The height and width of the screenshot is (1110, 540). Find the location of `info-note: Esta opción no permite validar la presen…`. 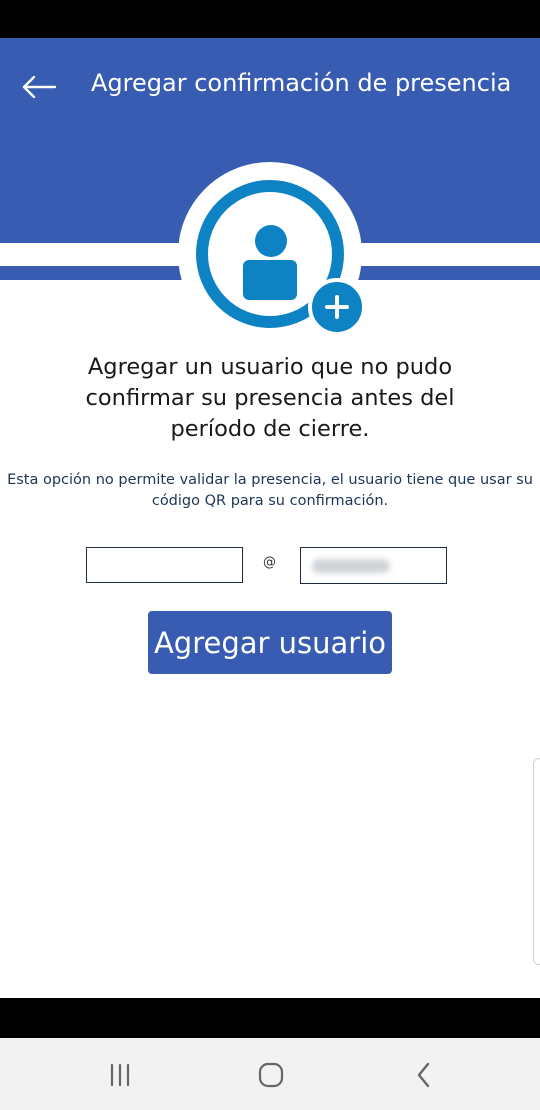

info-note: Esta opción no permite validar la presen… is located at coordinates (270, 490).